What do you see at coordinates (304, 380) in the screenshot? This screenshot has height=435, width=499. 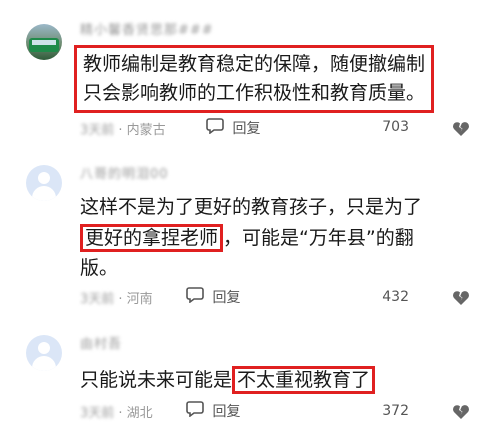 I see `highlighted-comment-text: 不太重视教育了` at bounding box center [304, 380].